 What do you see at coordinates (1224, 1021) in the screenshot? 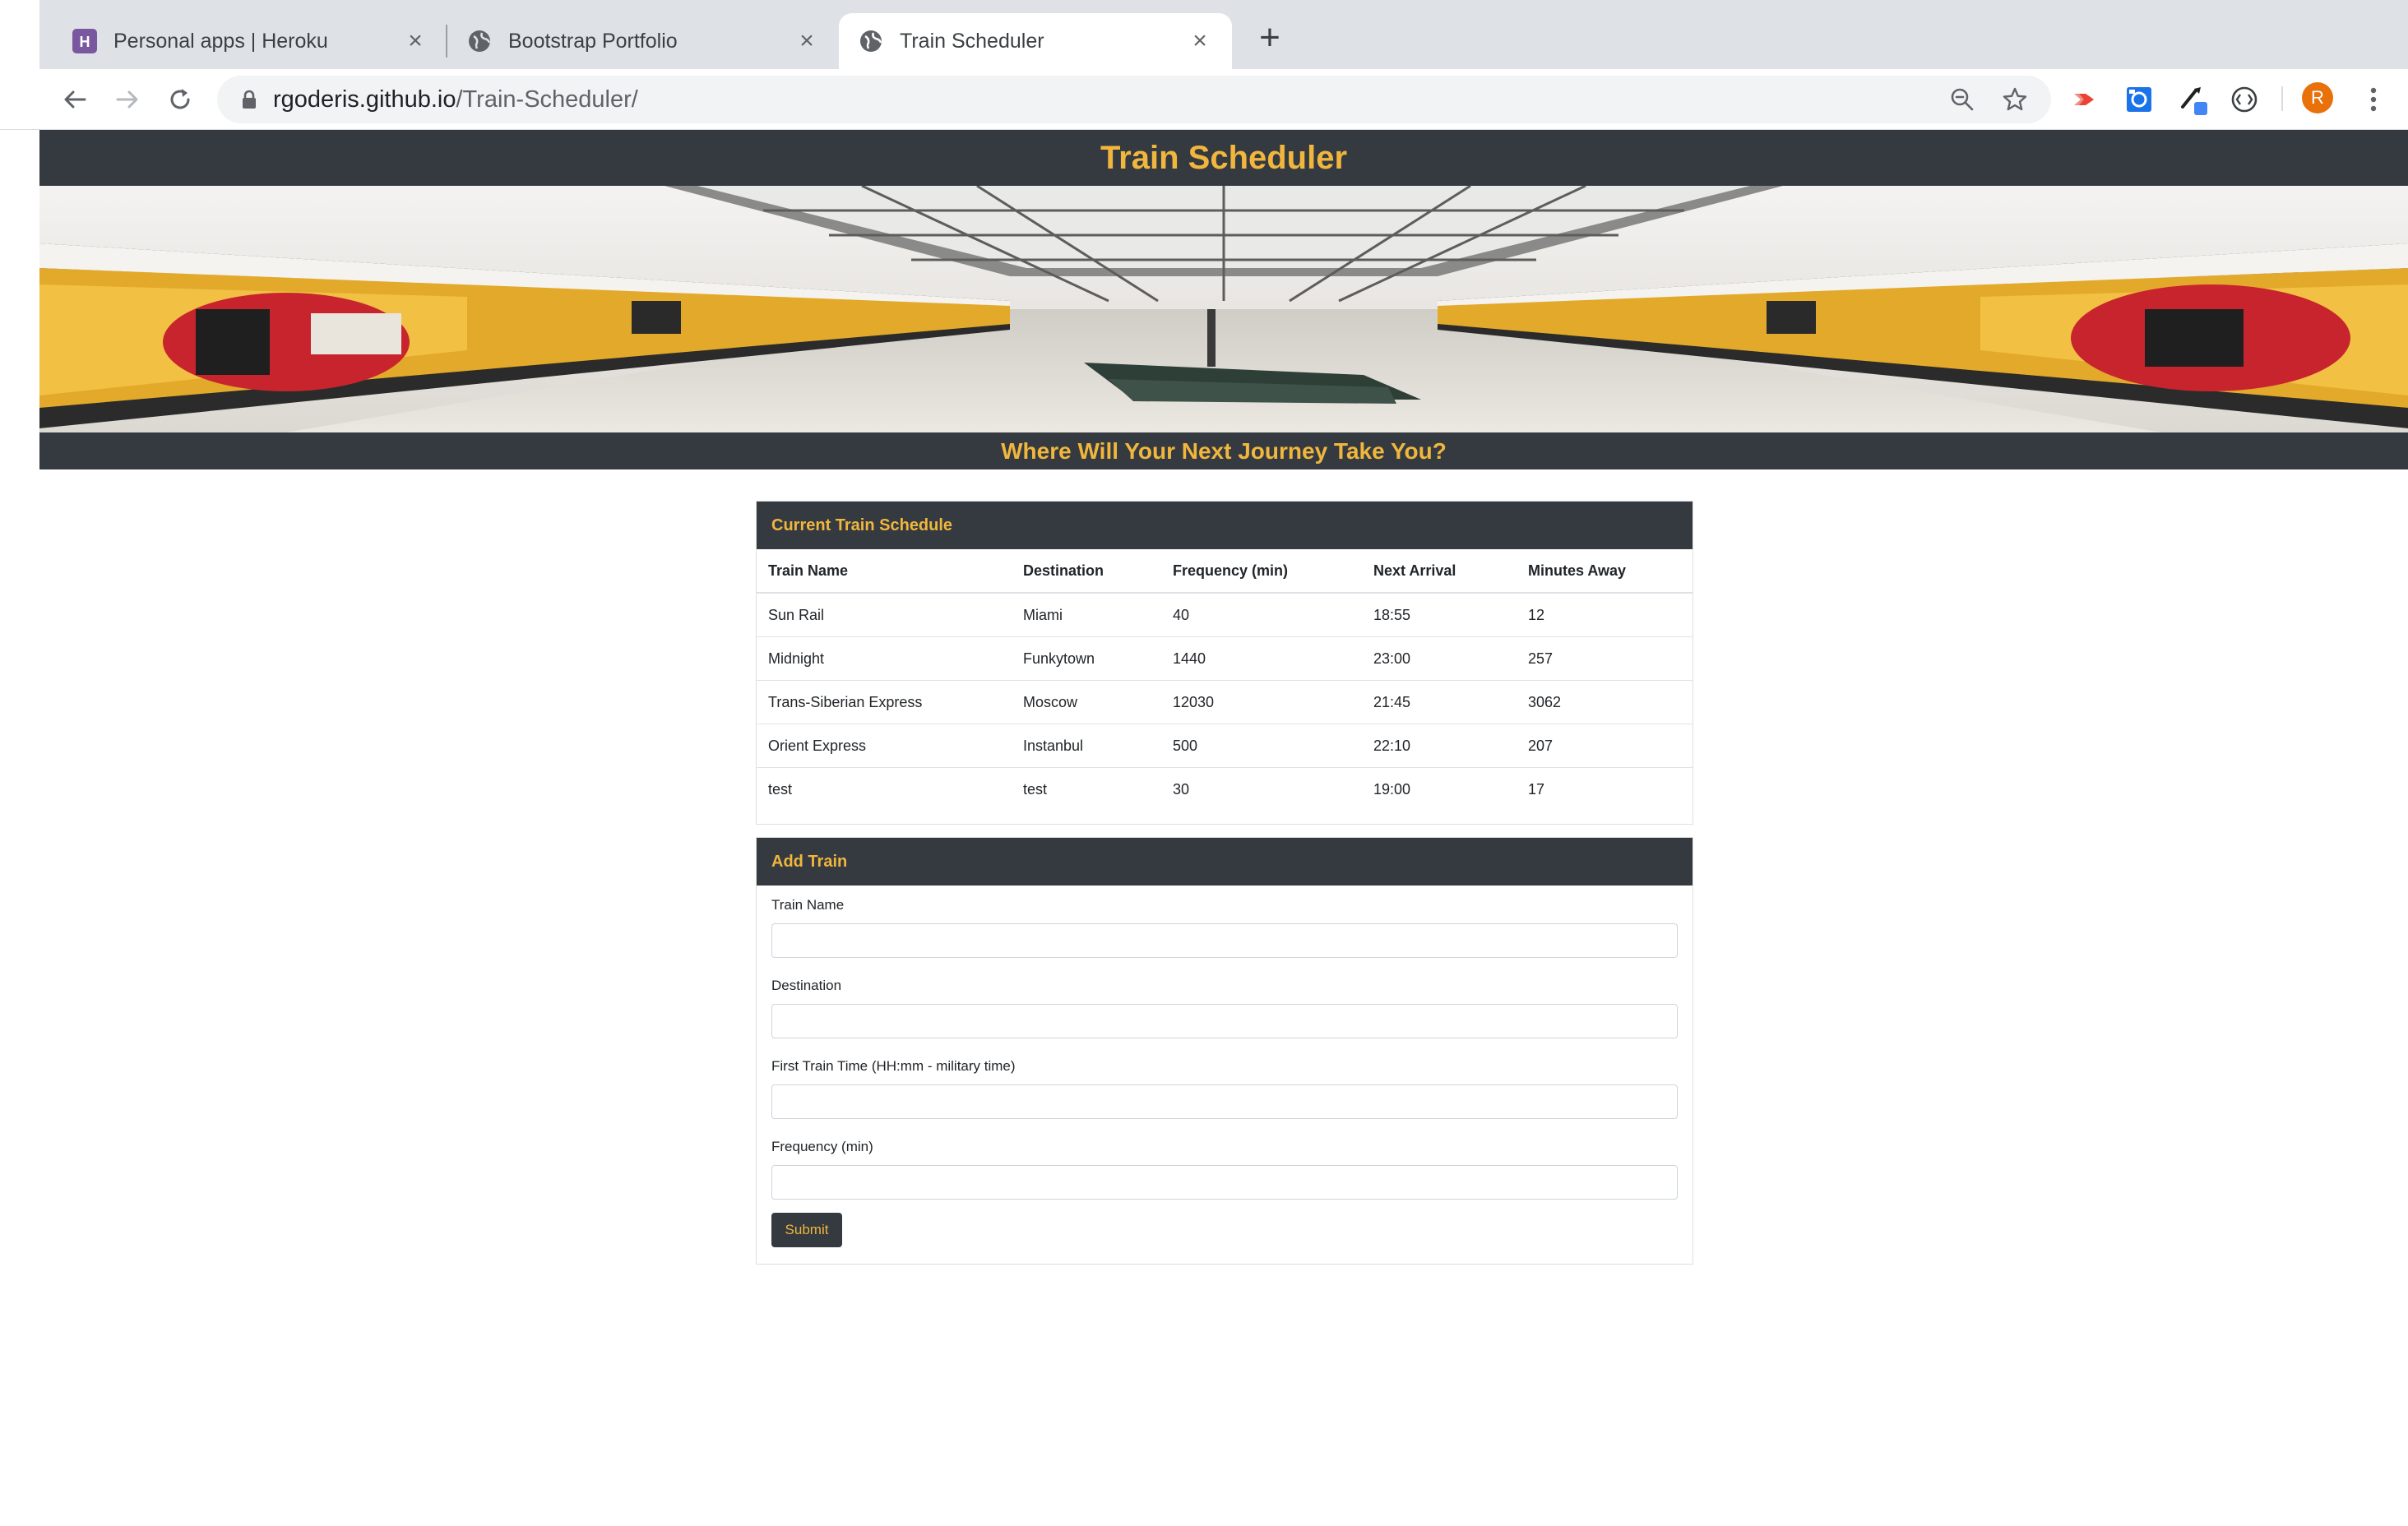
I see `destination-input` at bounding box center [1224, 1021].